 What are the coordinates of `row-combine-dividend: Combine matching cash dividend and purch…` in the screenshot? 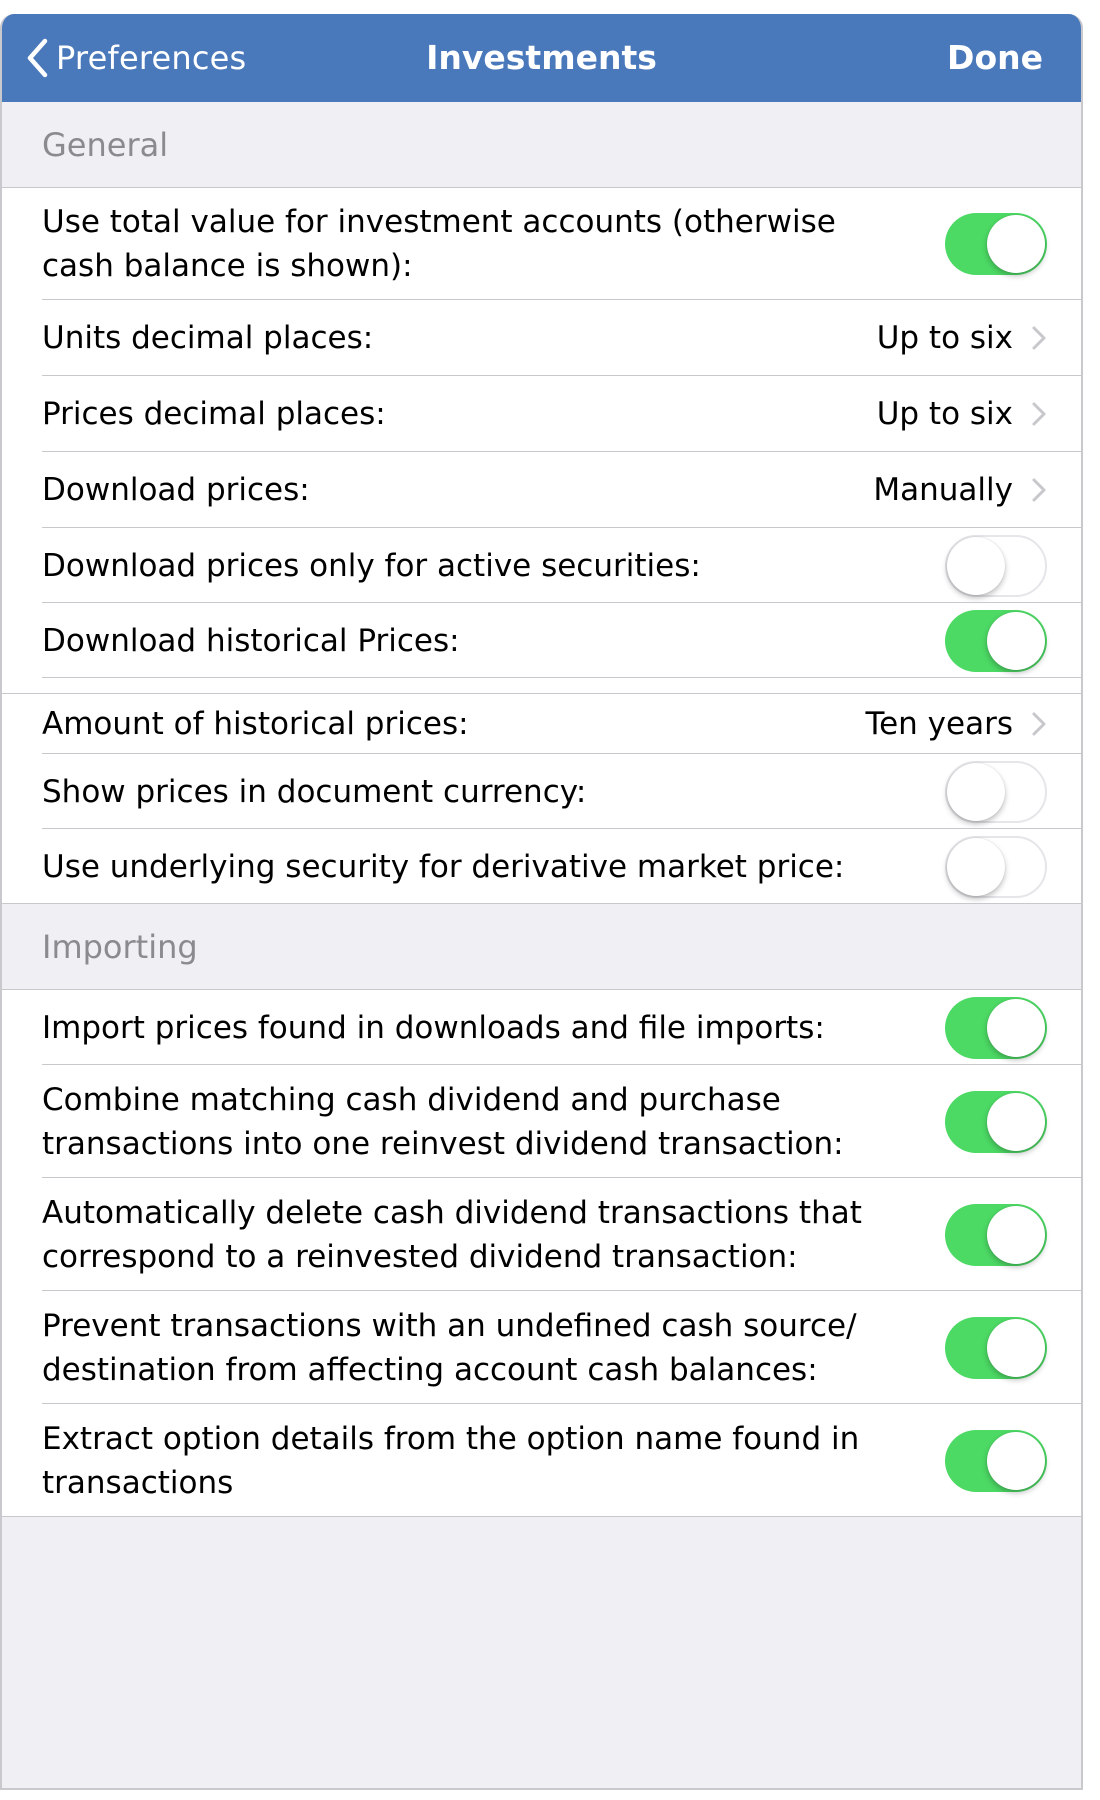 It's located at (541, 1121).